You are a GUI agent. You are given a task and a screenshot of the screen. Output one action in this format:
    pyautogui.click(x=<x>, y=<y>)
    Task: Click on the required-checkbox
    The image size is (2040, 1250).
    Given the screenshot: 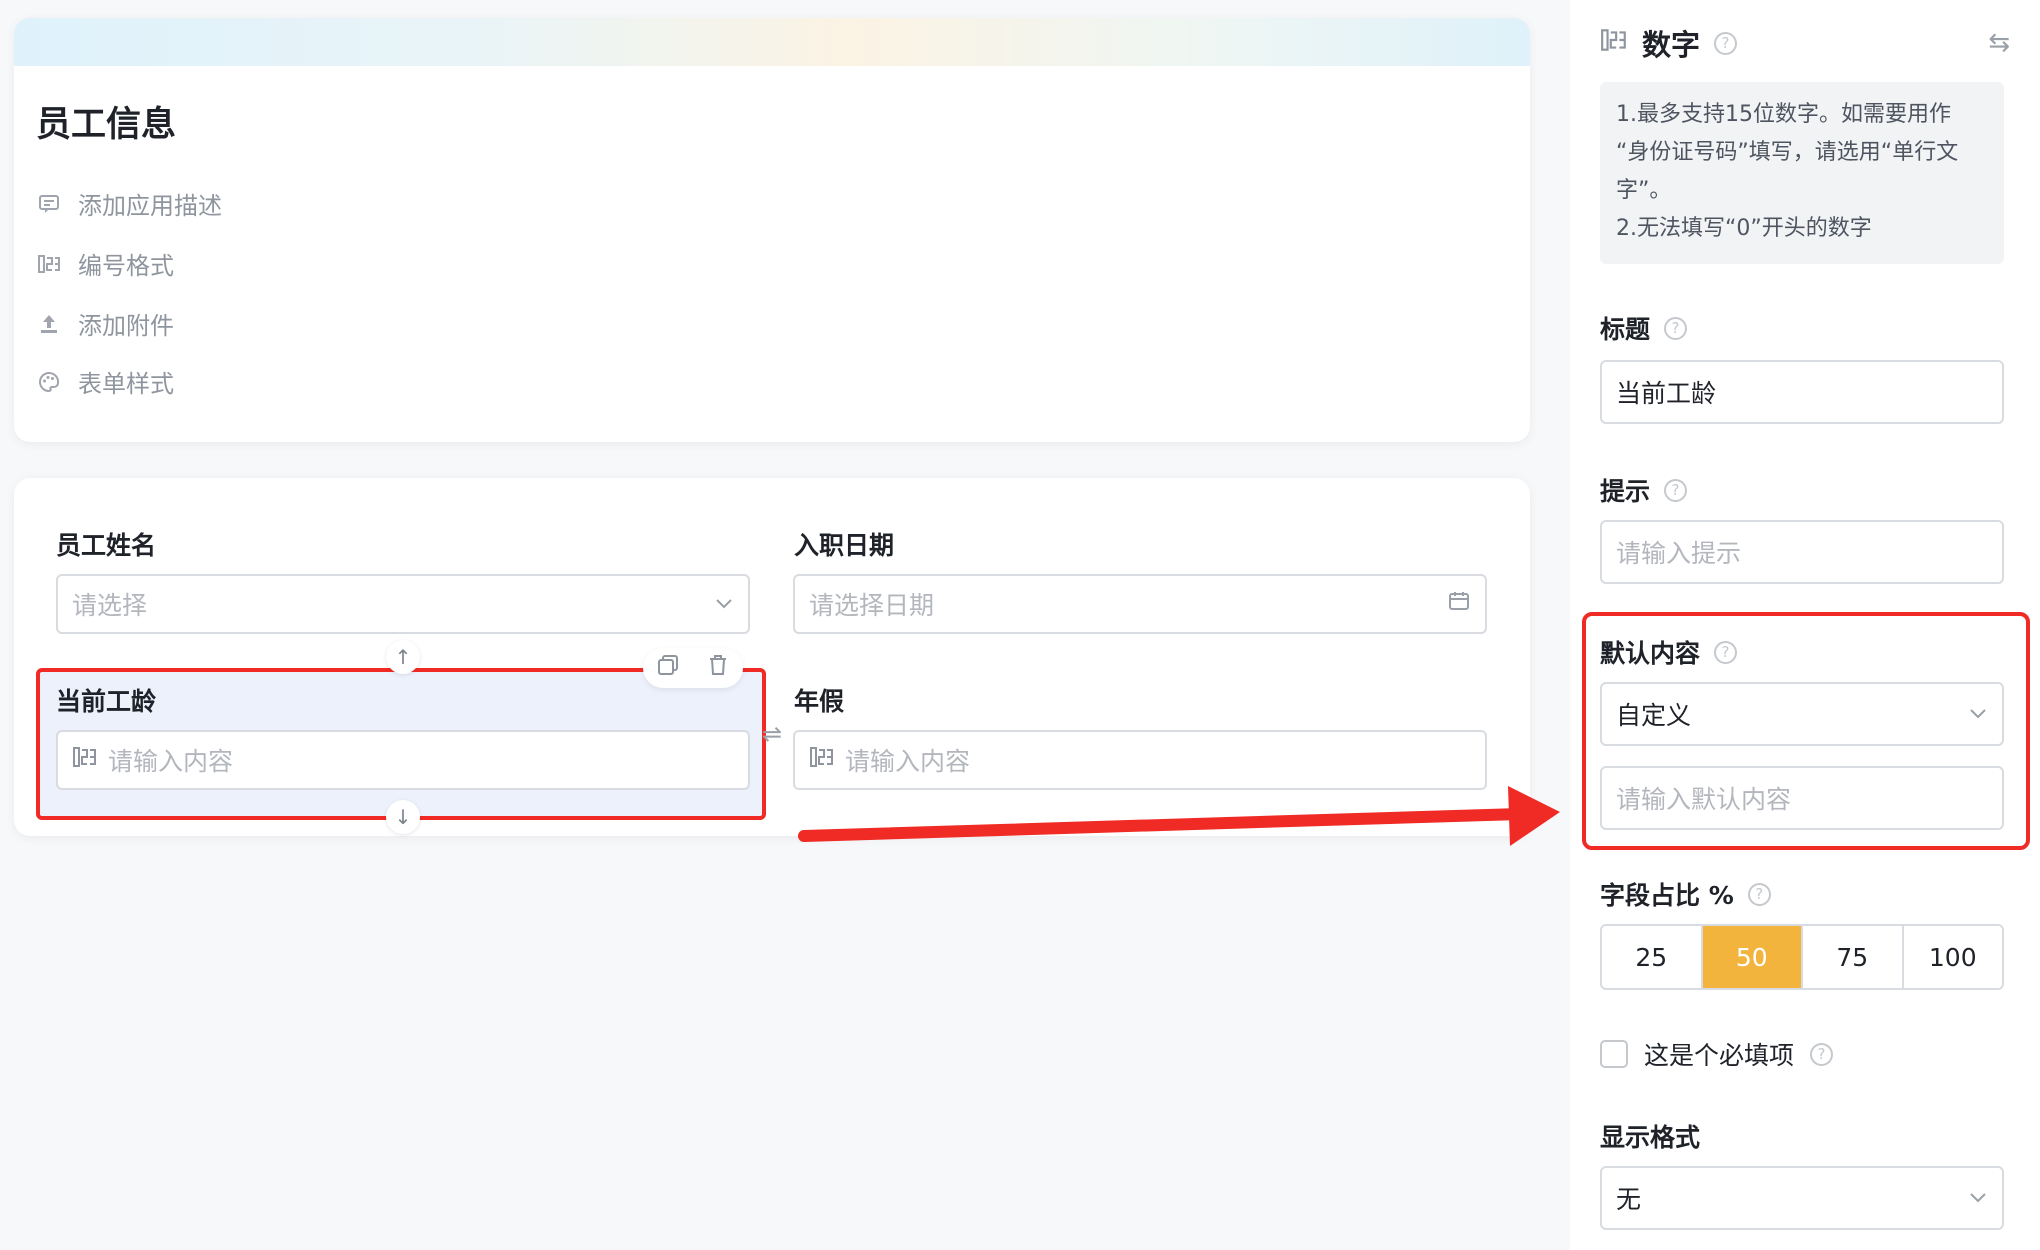 What is the action you would take?
    pyautogui.click(x=1614, y=1054)
    